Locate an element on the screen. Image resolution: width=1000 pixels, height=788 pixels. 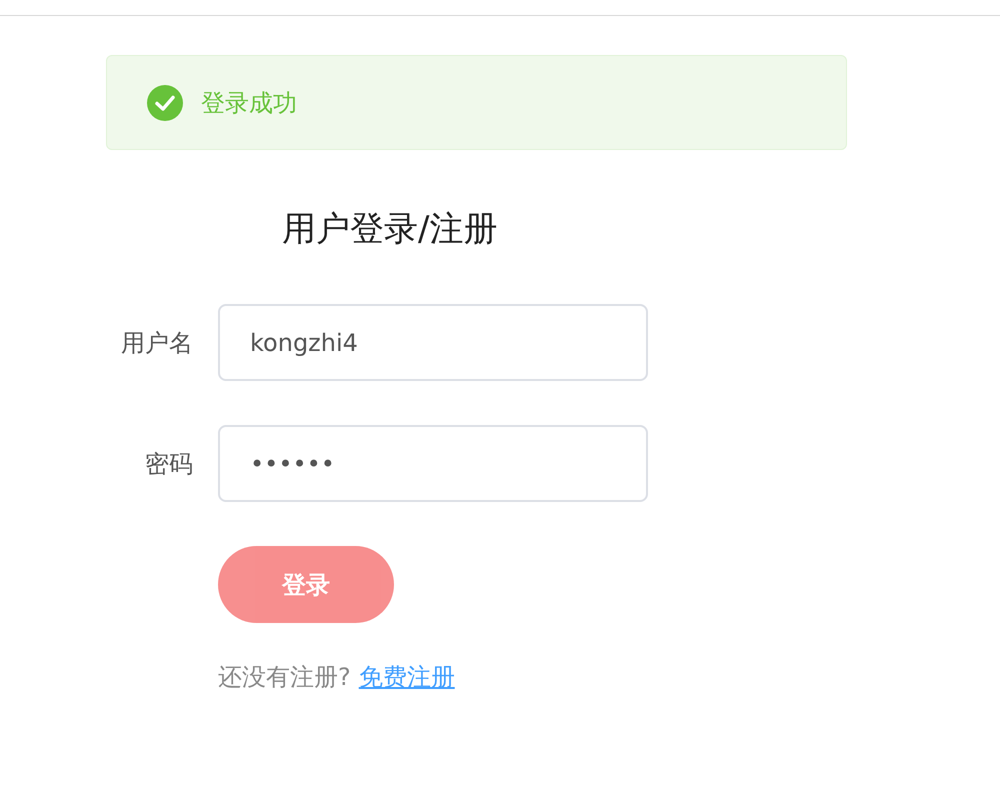
check-circle-icon is located at coordinates (165, 102).